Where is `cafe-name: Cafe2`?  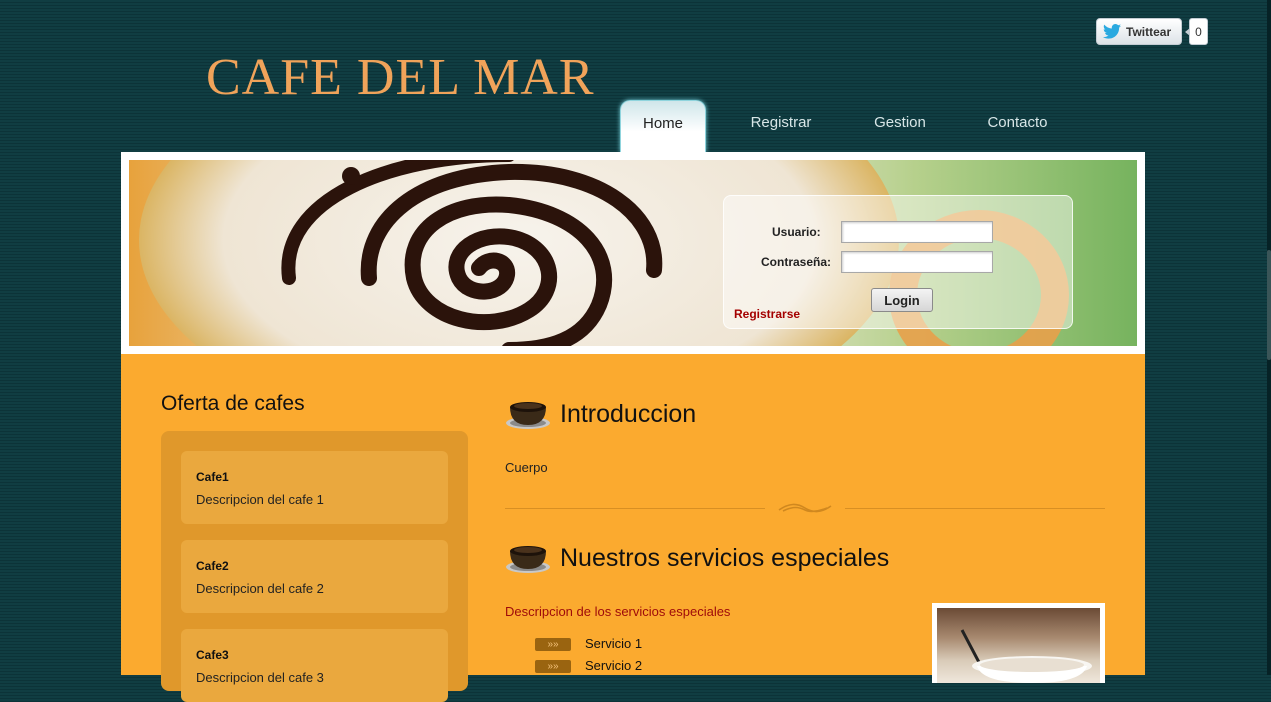 cafe-name: Cafe2 is located at coordinates (212, 566).